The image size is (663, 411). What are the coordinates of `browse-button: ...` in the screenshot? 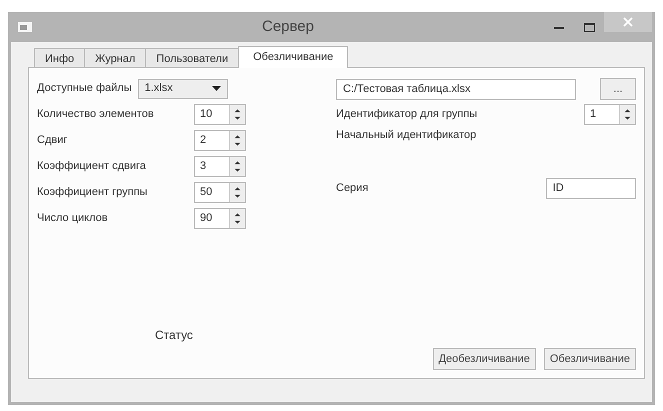 It's located at (618, 89).